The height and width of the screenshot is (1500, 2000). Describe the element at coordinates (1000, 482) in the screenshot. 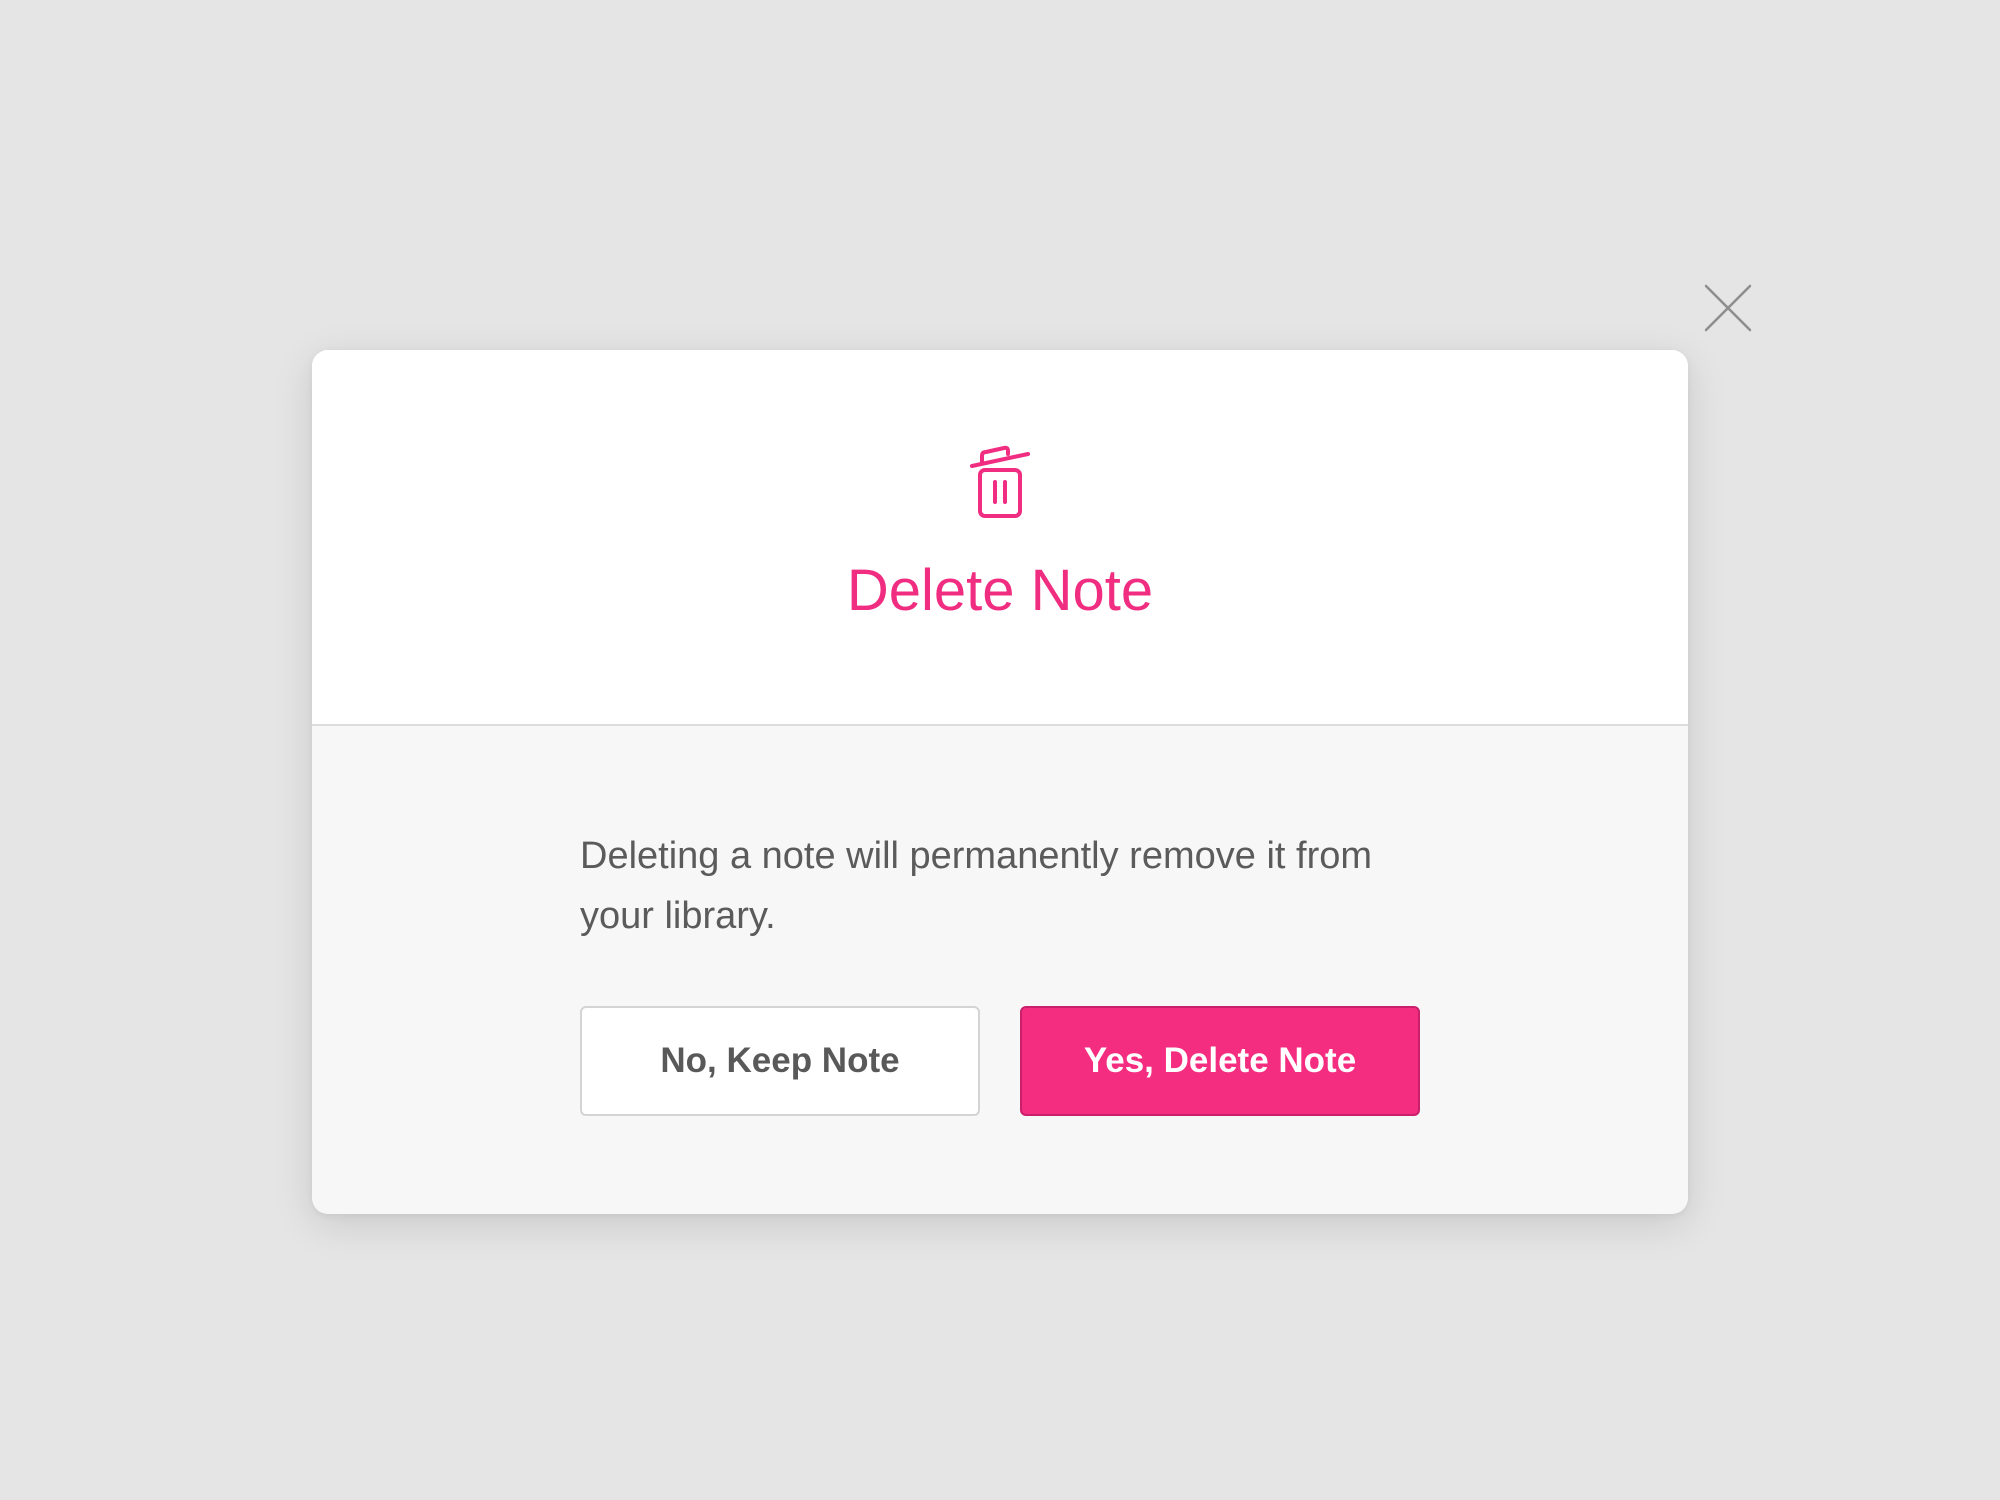

I see `trash-icon` at that location.